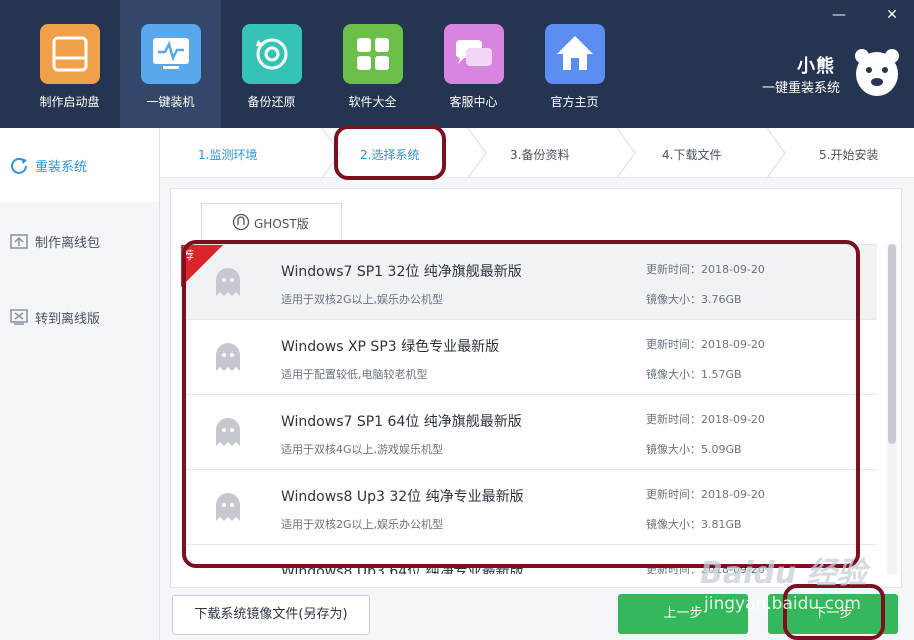  What do you see at coordinates (354, 374) in the screenshot?
I see `system-desc: 适用于配置较低,电脑较老机型` at bounding box center [354, 374].